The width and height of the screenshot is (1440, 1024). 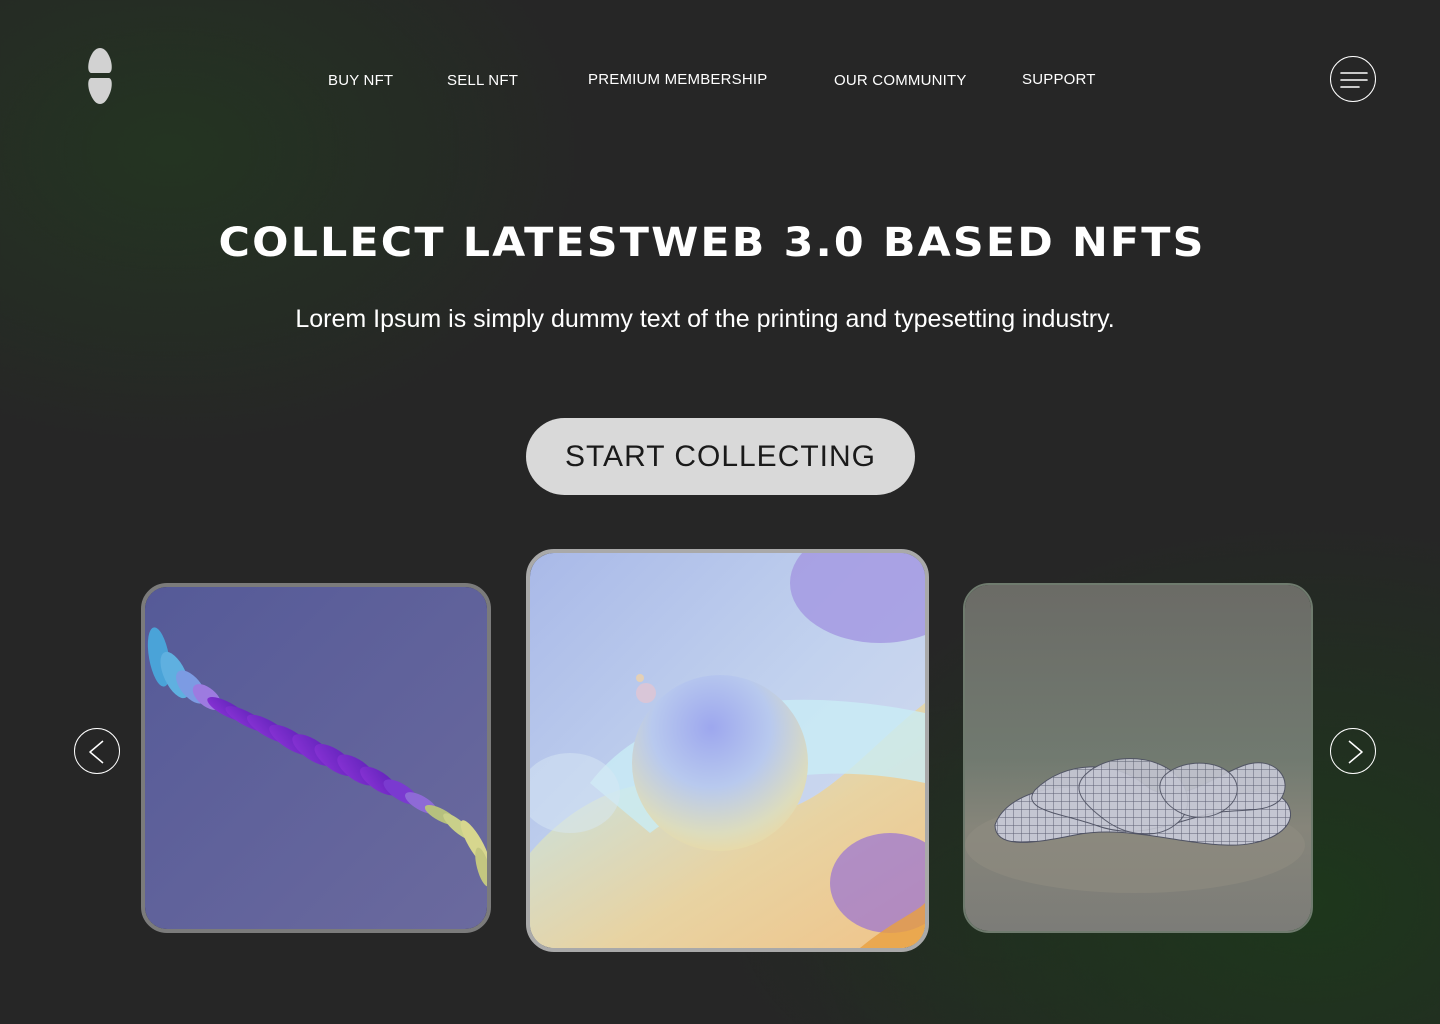 What do you see at coordinates (100, 76) in the screenshot?
I see `logo-icon` at bounding box center [100, 76].